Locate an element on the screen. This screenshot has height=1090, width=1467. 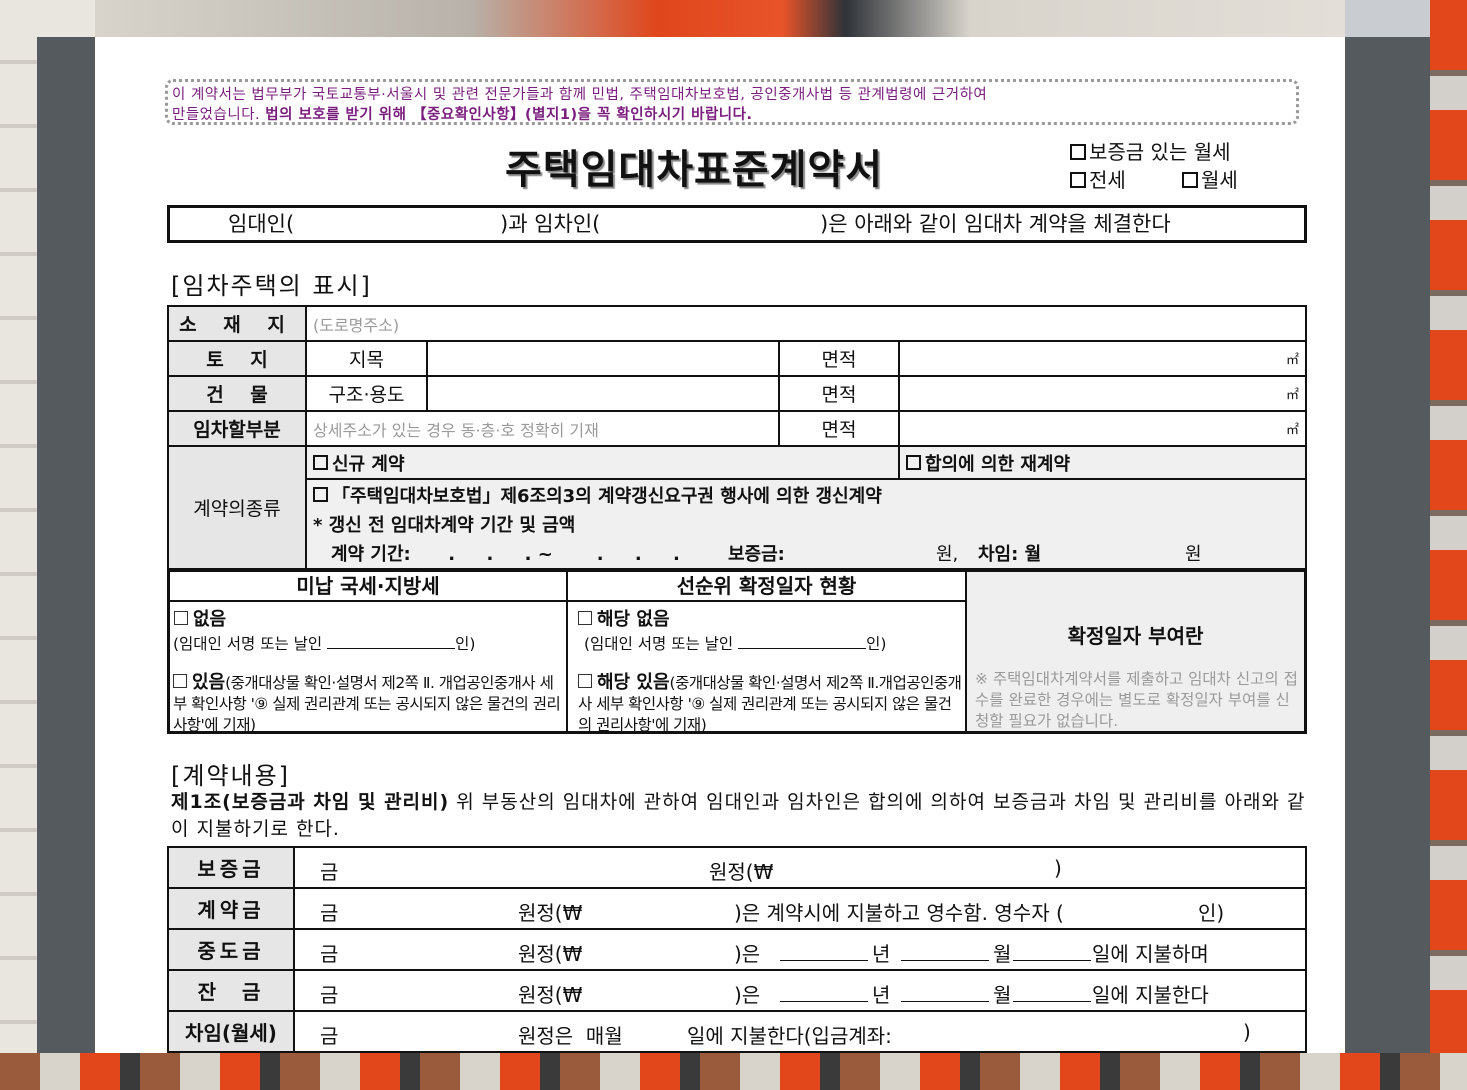
prior-period: 계약 기간: . . . ~ . . . is located at coordinates (505, 554).